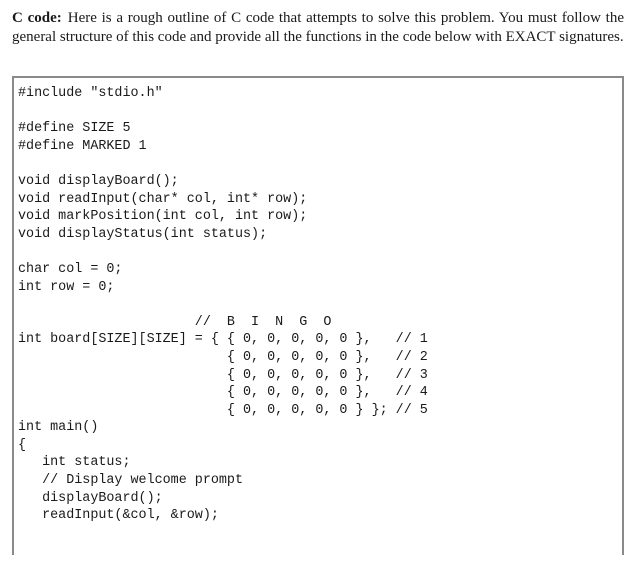 Image resolution: width=640 pixels, height=581 pixels. Describe the element at coordinates (22, 445) in the screenshot. I see `code-line-open-brace: {` at that location.